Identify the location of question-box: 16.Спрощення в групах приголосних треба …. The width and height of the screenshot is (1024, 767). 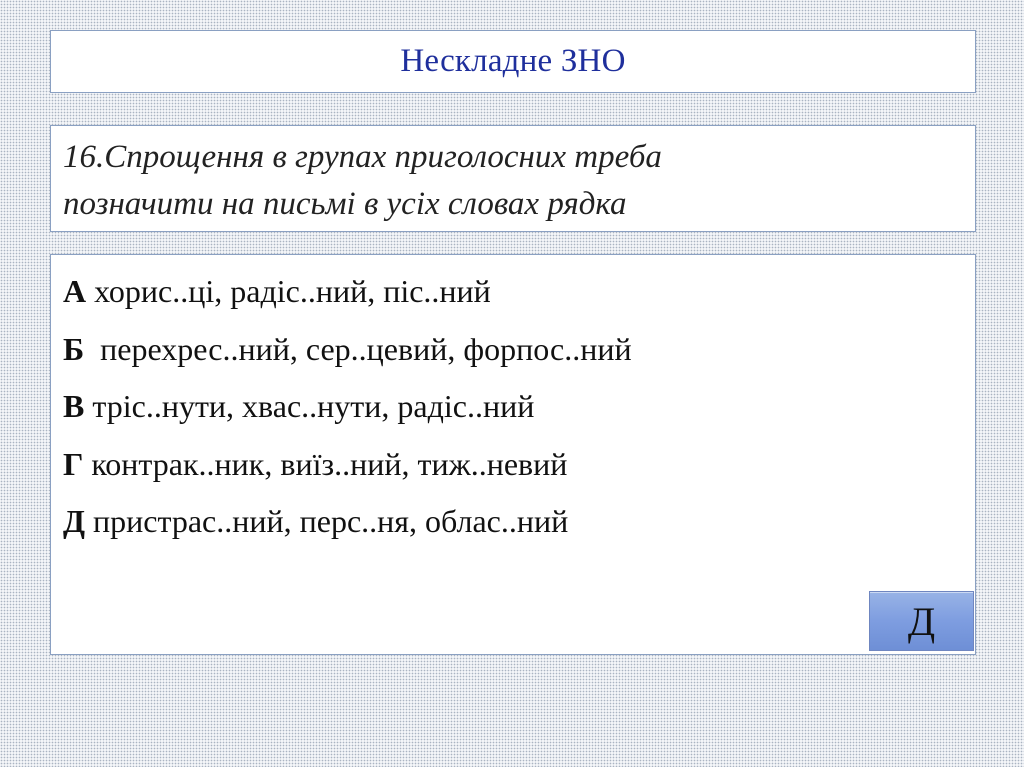
(513, 178).